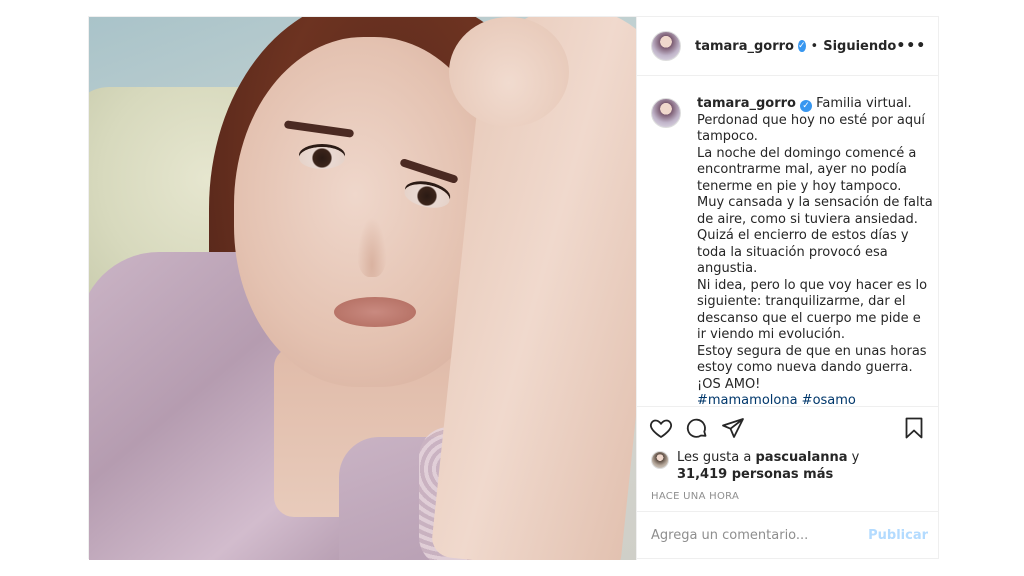 This screenshot has height=576, width=1024. What do you see at coordinates (727, 137) in the screenshot?
I see `caption-line: tampoco.` at bounding box center [727, 137].